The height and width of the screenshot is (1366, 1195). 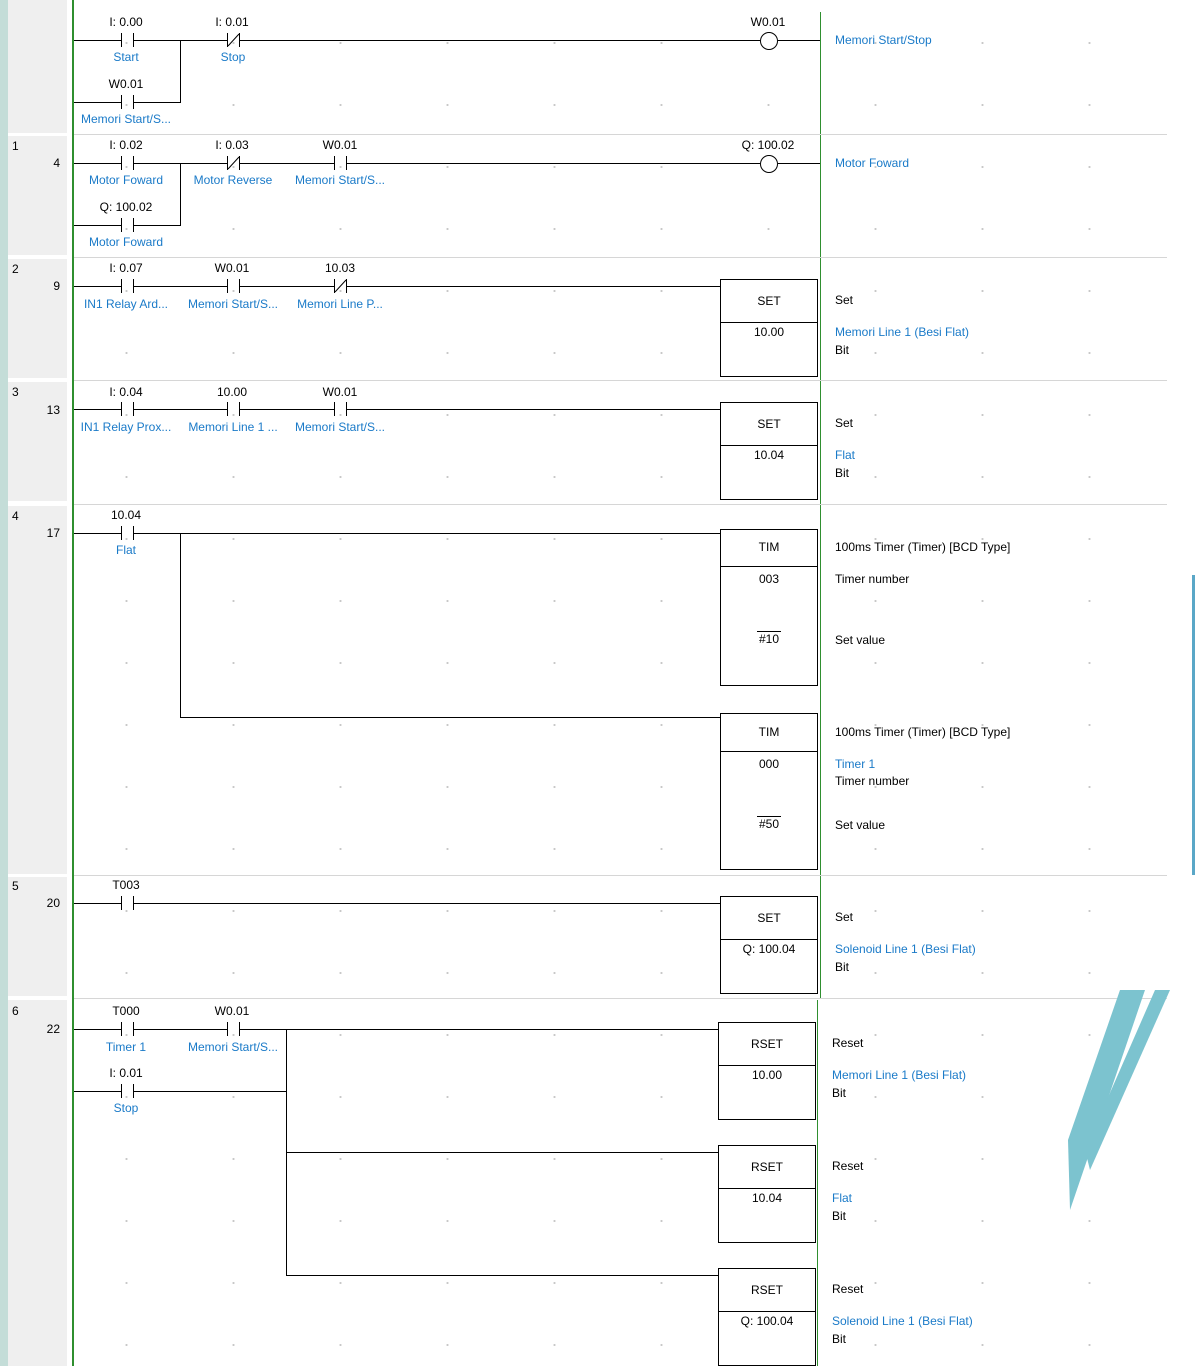 I want to click on contact-comment: Flat, so click(x=125, y=550).